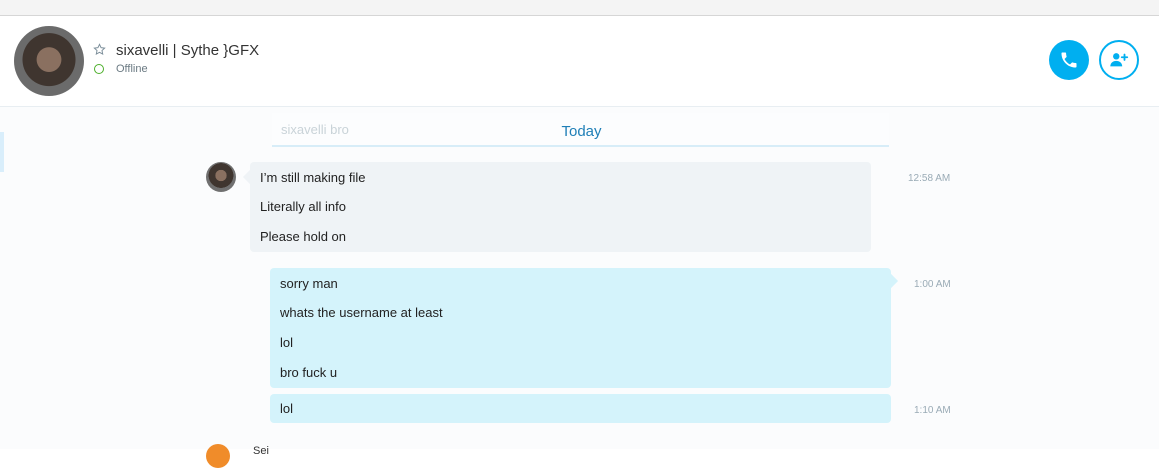 Image resolution: width=1159 pixels, height=468 pixels. What do you see at coordinates (99, 69) in the screenshot?
I see `status-offline-icon` at bounding box center [99, 69].